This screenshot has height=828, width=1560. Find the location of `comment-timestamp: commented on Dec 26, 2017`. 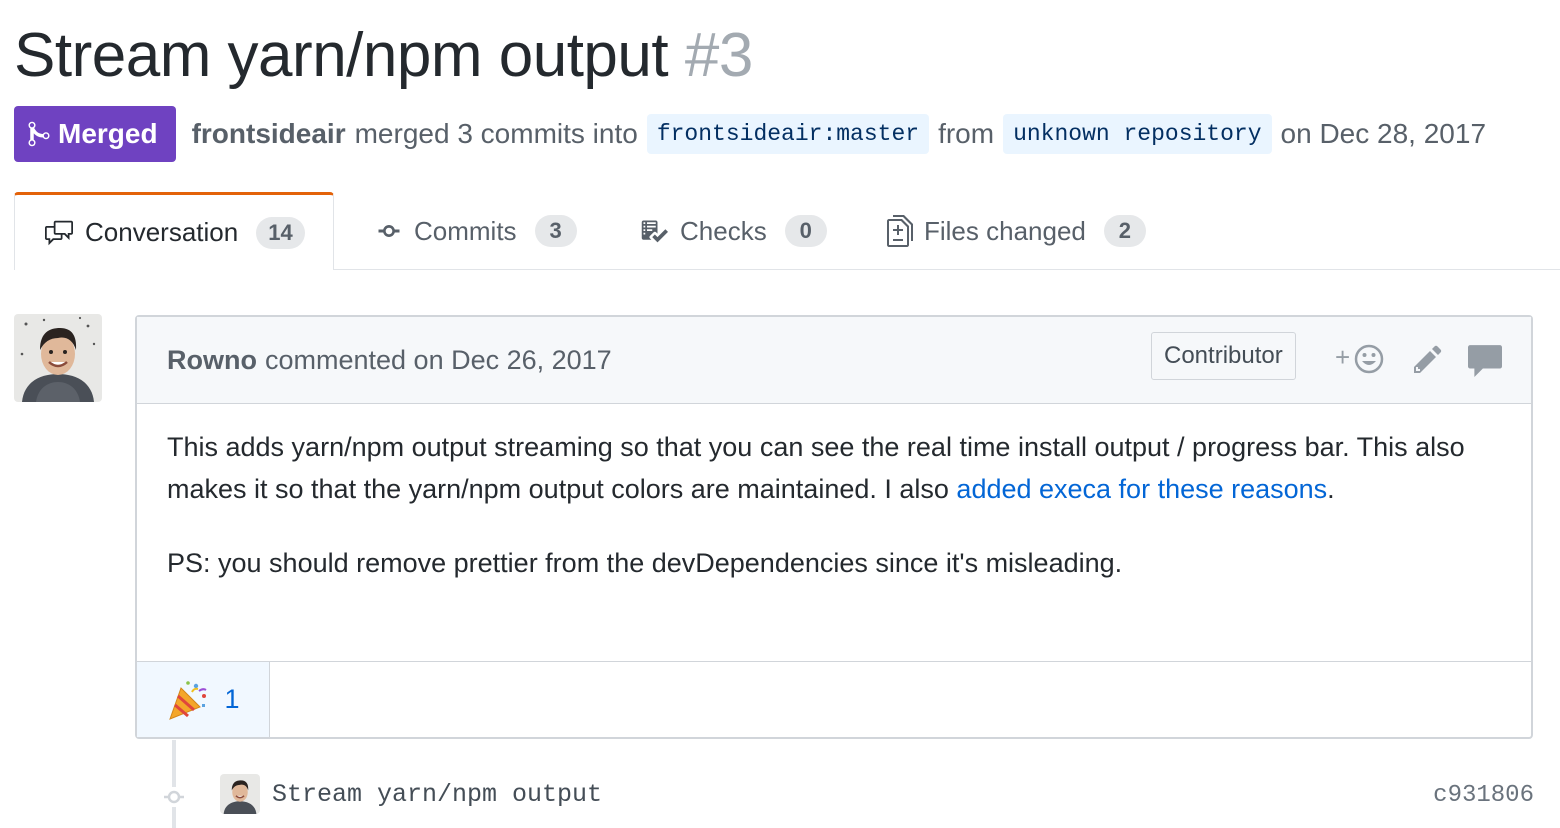

comment-timestamp: commented on Dec 26, 2017 is located at coordinates (438, 360).